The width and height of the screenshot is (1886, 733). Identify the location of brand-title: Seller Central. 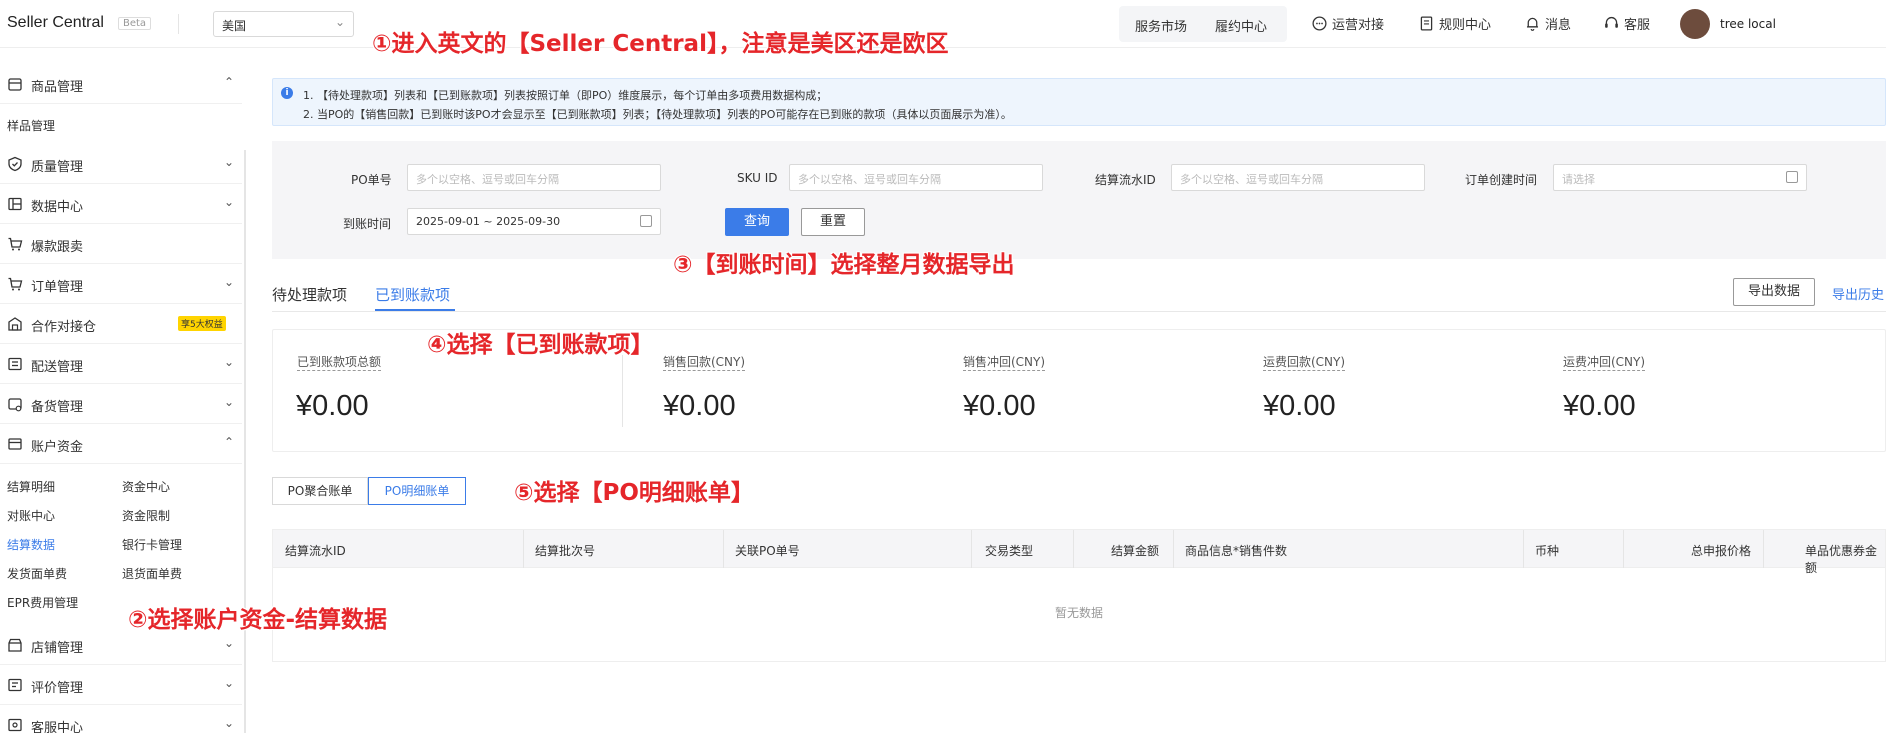
(55, 23).